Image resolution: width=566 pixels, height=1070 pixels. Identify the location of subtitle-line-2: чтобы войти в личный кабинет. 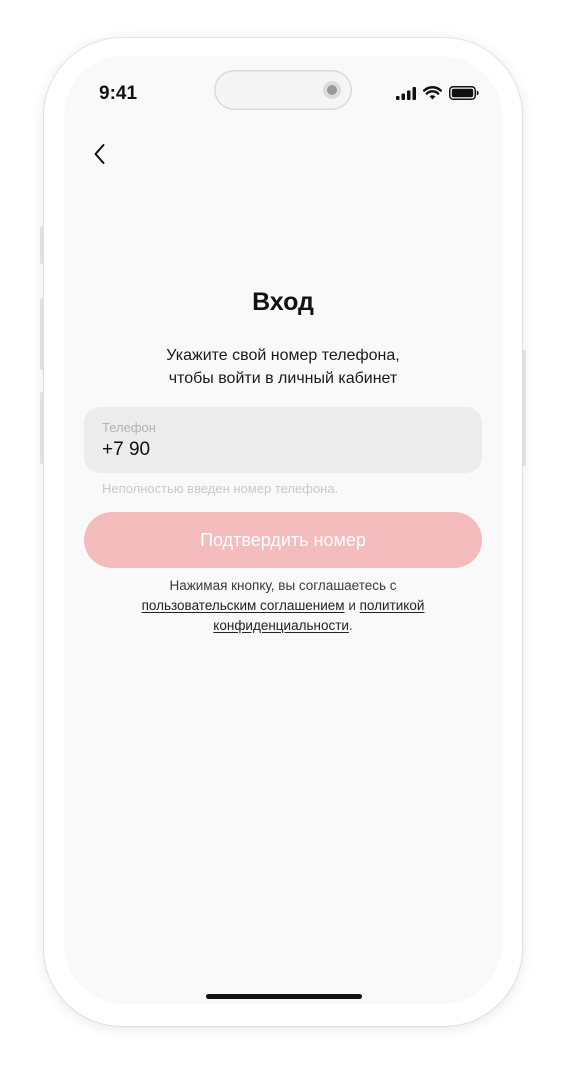
(283, 378).